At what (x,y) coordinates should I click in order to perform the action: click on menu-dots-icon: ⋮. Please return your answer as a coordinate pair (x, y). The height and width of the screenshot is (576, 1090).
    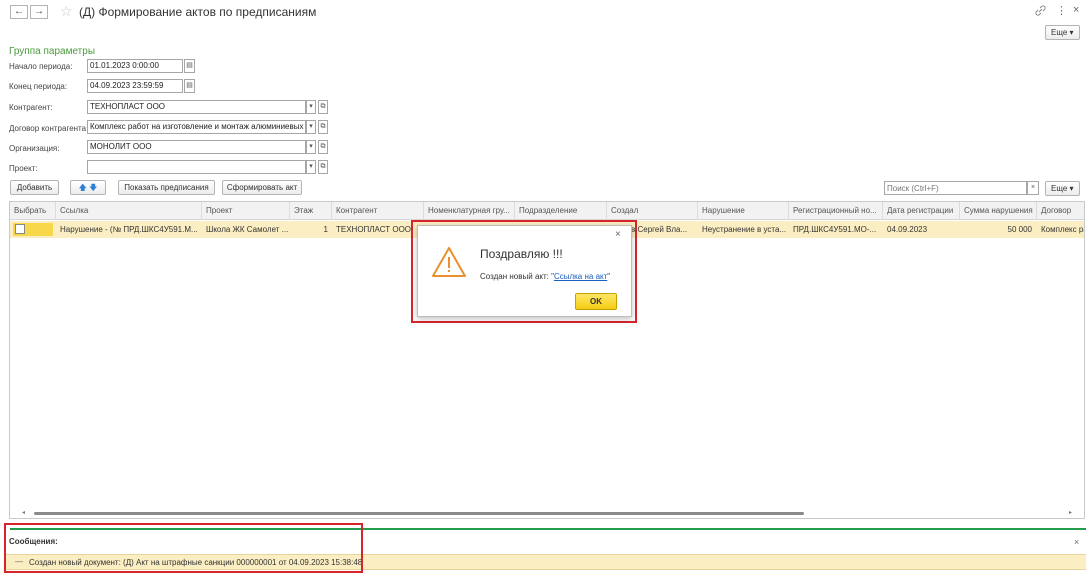
    Looking at the image, I should click on (1061, 10).